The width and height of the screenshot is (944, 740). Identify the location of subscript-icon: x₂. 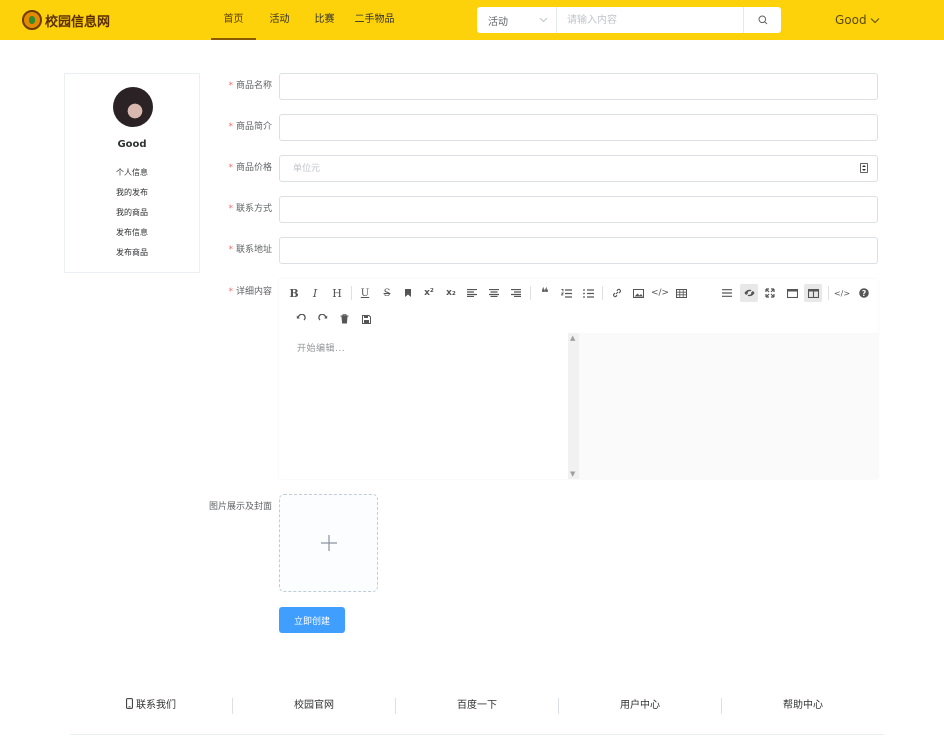
(451, 293).